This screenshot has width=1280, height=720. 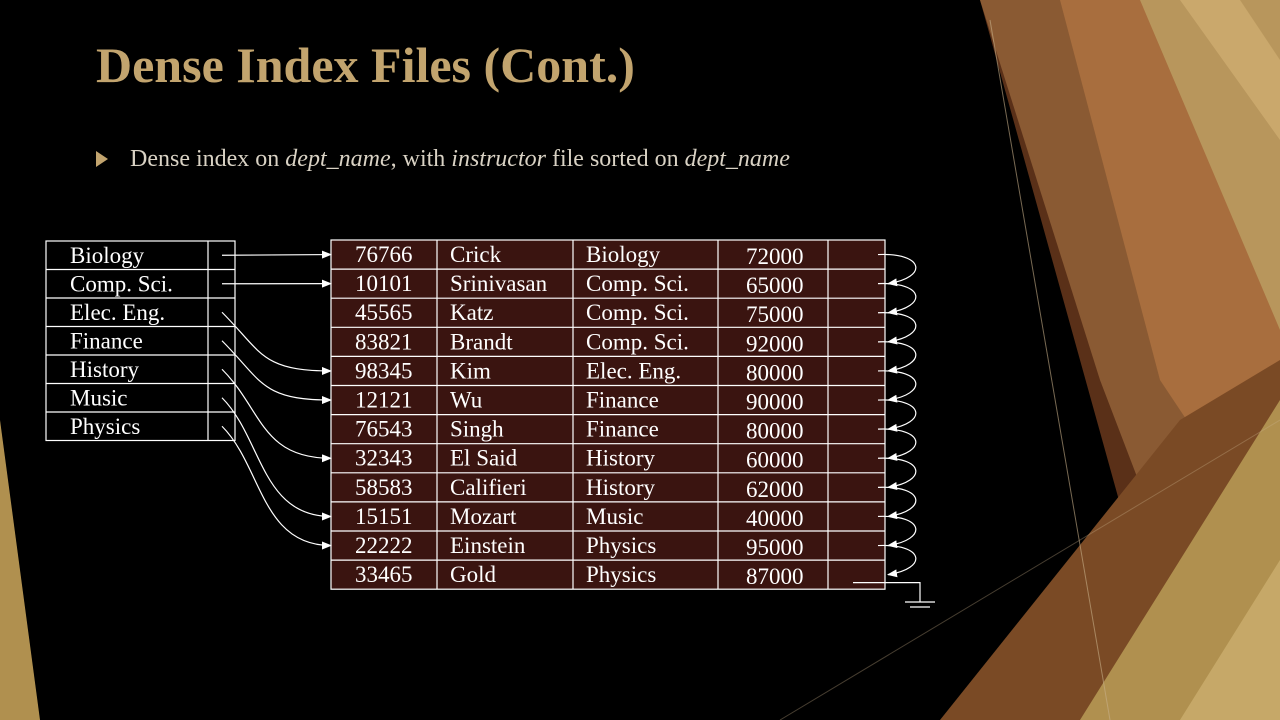 I want to click on record-salary: 62000, so click(x=775, y=489).